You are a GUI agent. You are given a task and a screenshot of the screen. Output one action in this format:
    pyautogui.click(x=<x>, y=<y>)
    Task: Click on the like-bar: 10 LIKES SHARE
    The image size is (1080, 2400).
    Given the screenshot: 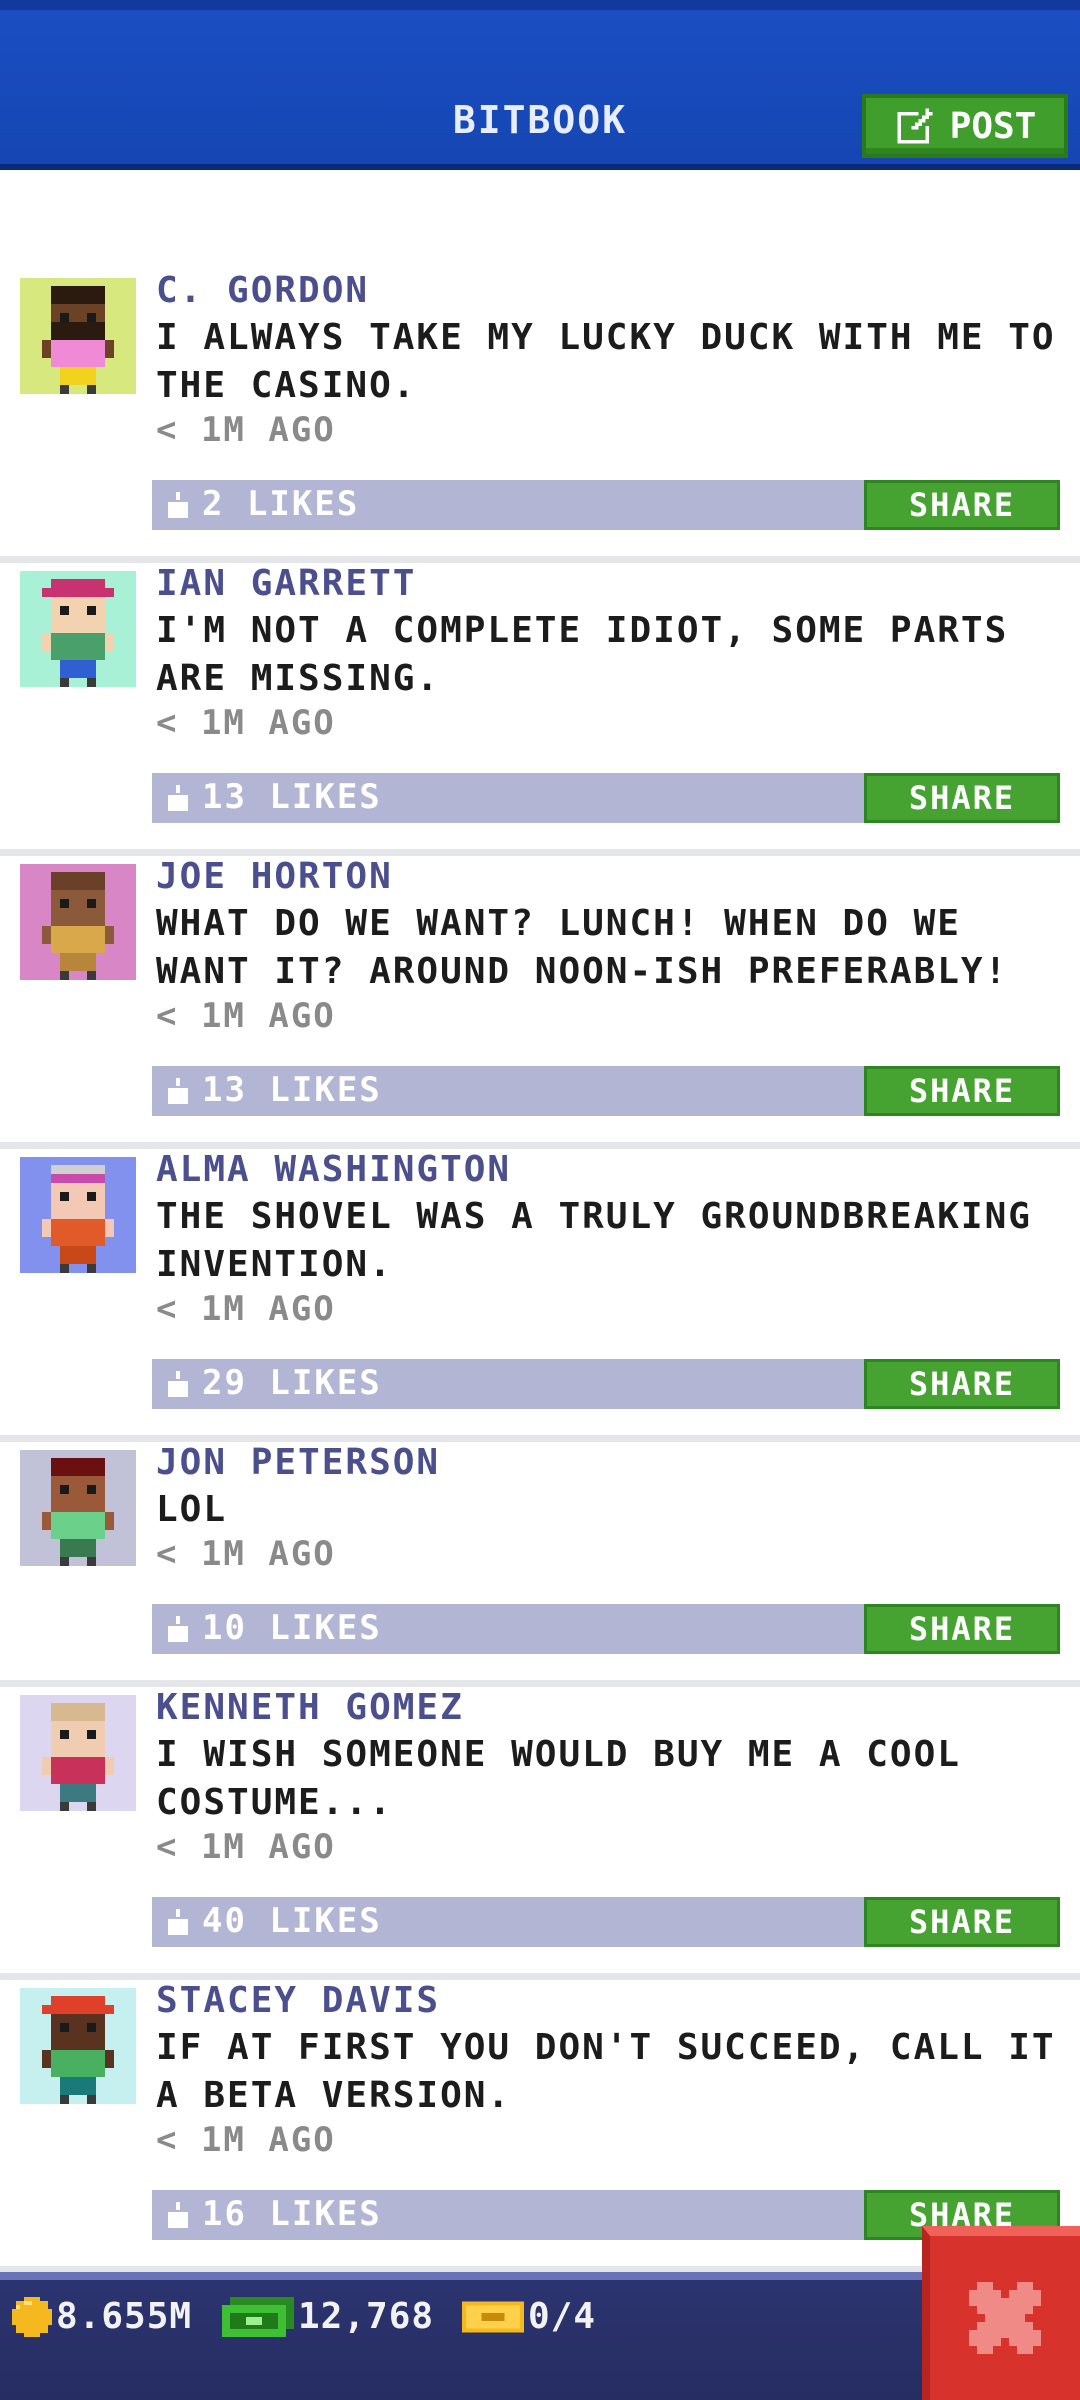 What is the action you would take?
    pyautogui.click(x=606, y=1629)
    